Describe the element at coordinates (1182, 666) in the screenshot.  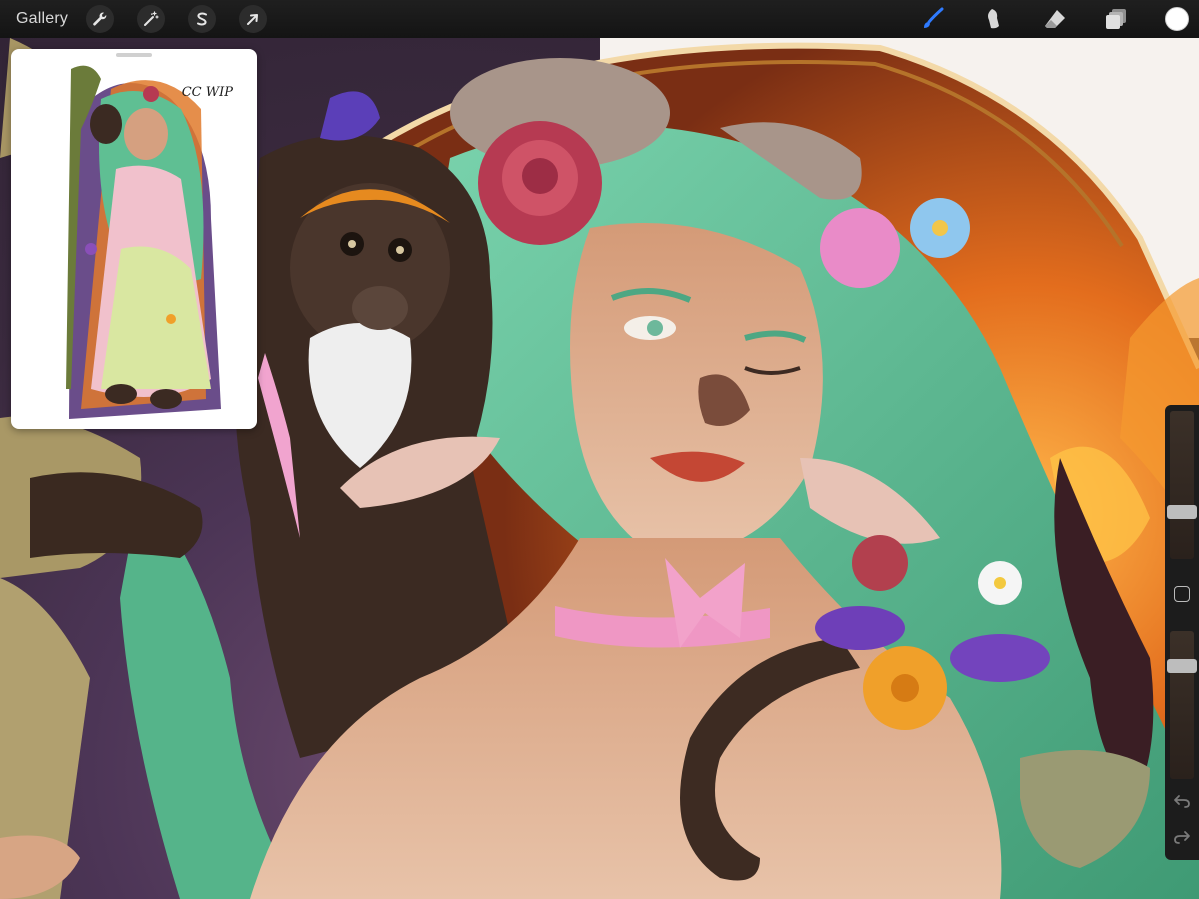
I see `opacity-thumb` at that location.